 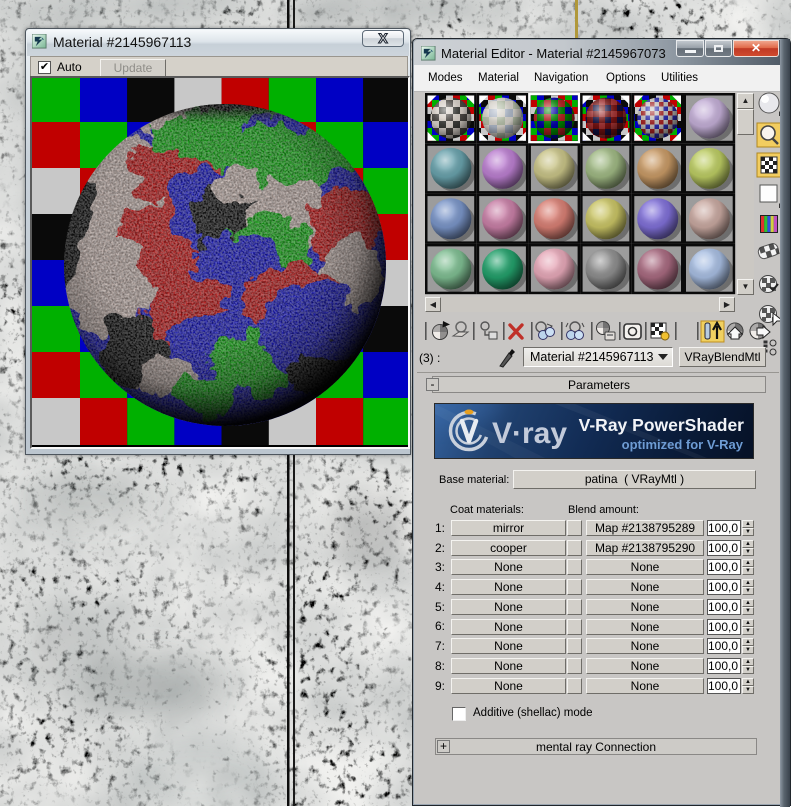 What do you see at coordinates (529, 433) in the screenshot?
I see `svg-text: V·ray` at bounding box center [529, 433].